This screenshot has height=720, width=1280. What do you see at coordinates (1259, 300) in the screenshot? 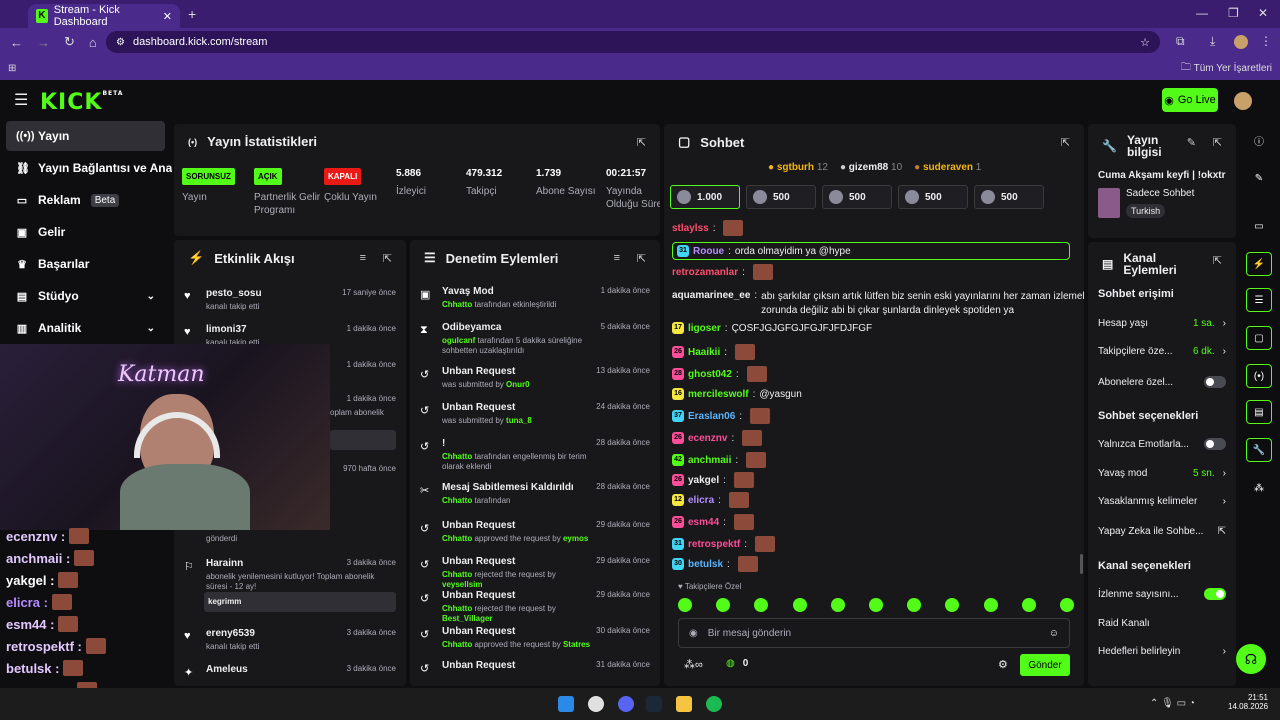
I see `list-icon: ☰` at bounding box center [1259, 300].